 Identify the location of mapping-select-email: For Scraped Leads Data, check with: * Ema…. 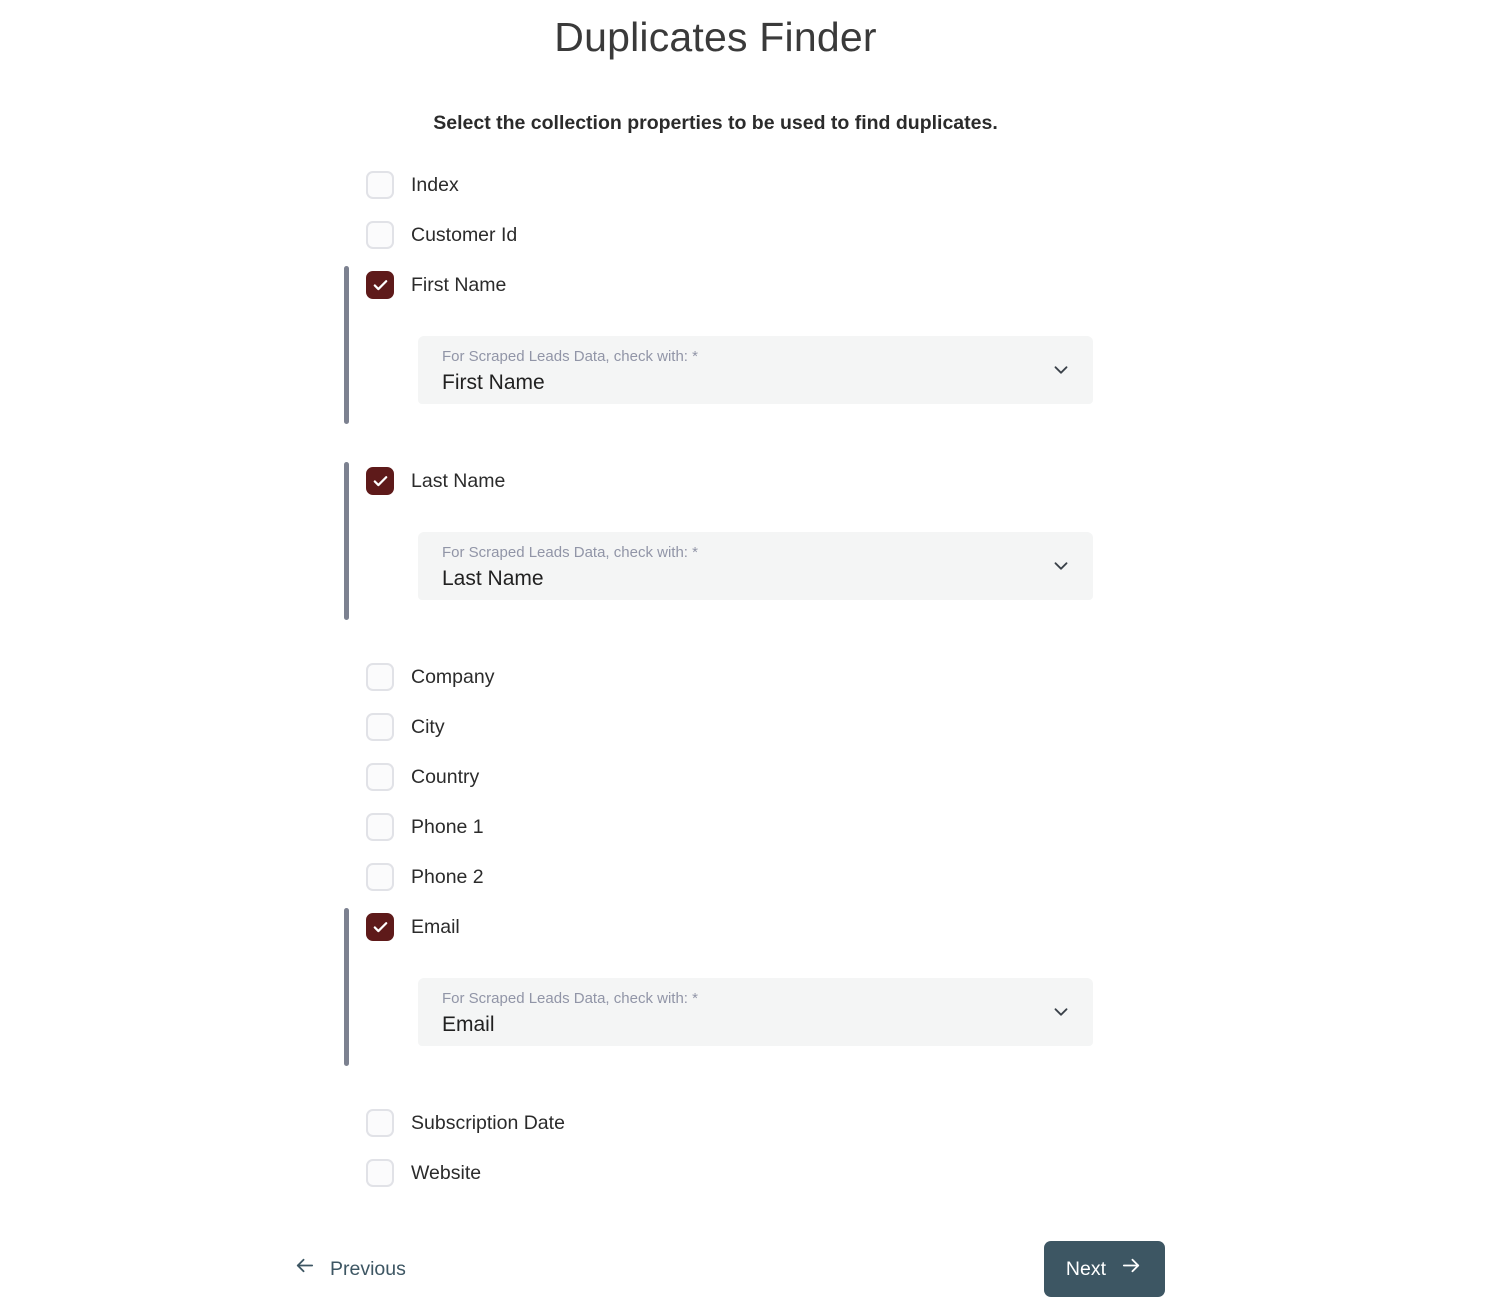
(755, 1012).